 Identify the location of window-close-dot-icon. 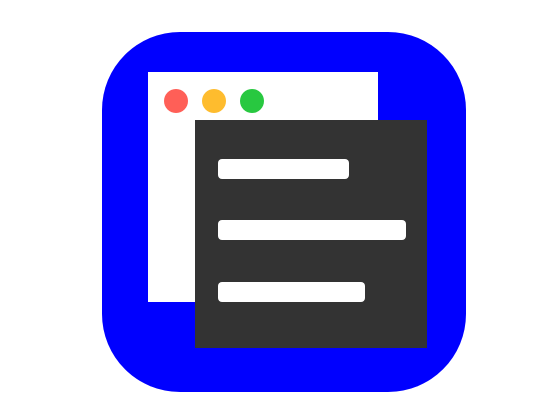
(176, 101).